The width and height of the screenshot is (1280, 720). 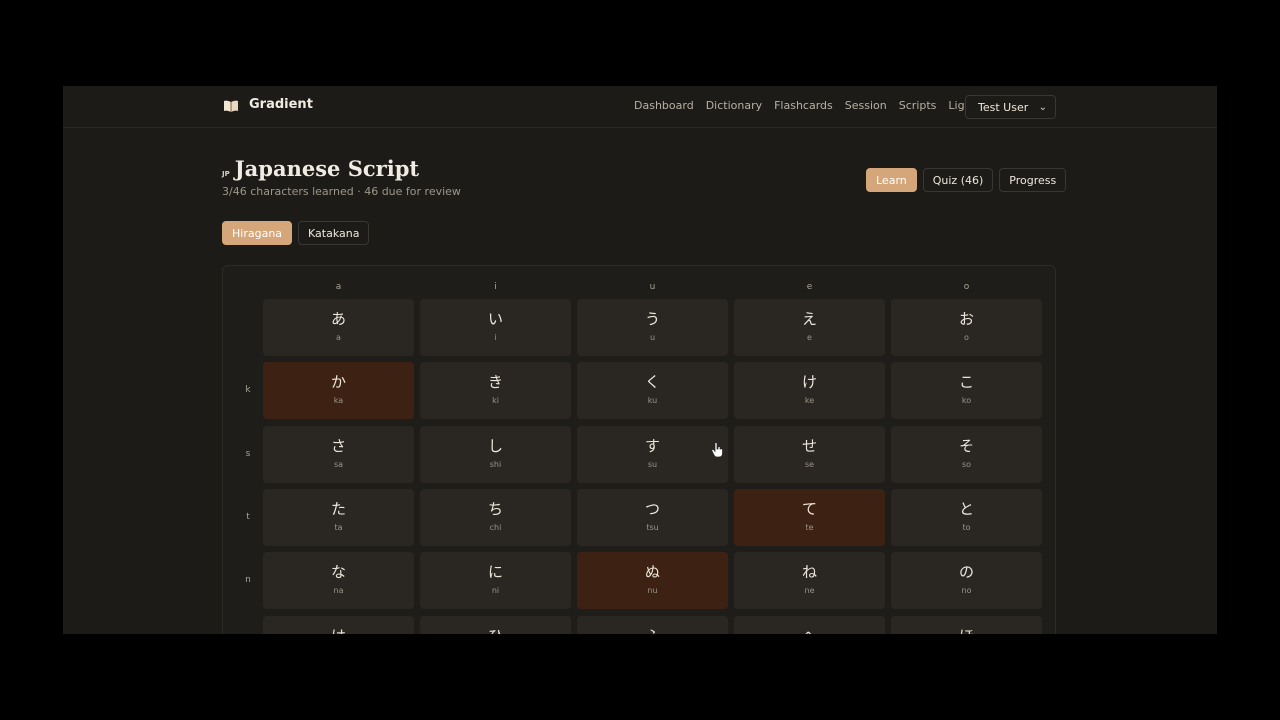 What do you see at coordinates (652, 590) in the screenshot?
I see `kana-romaji: nu` at bounding box center [652, 590].